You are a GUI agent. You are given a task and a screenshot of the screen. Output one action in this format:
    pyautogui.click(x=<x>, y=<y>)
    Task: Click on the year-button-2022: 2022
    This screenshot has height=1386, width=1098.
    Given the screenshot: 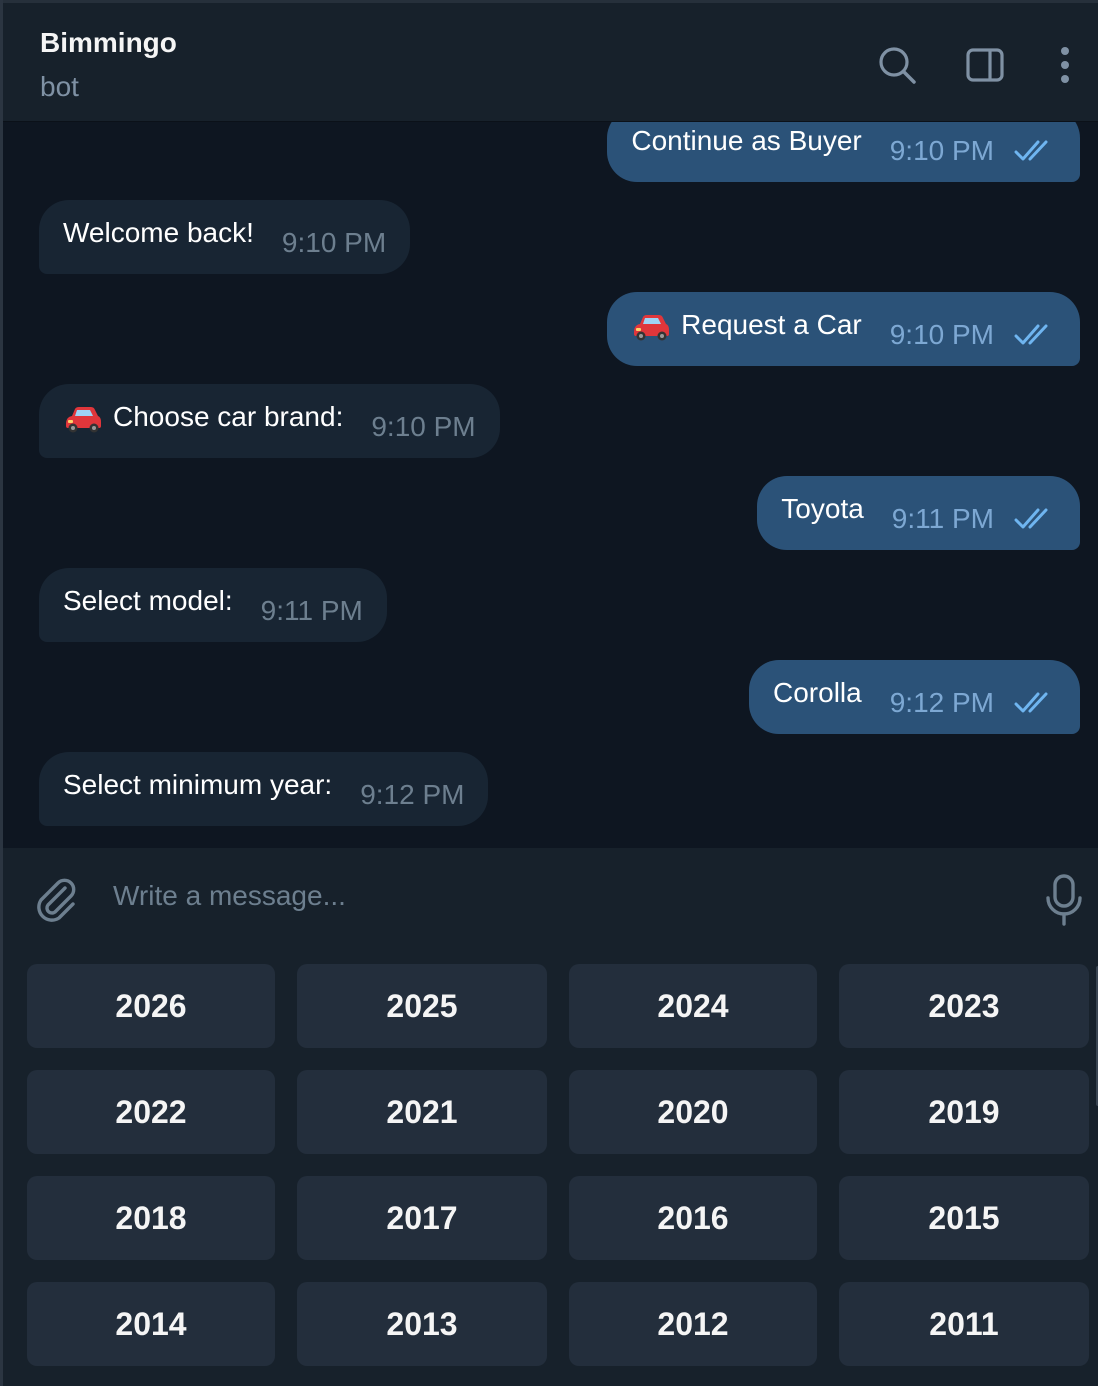 What is the action you would take?
    pyautogui.click(x=151, y=1112)
    